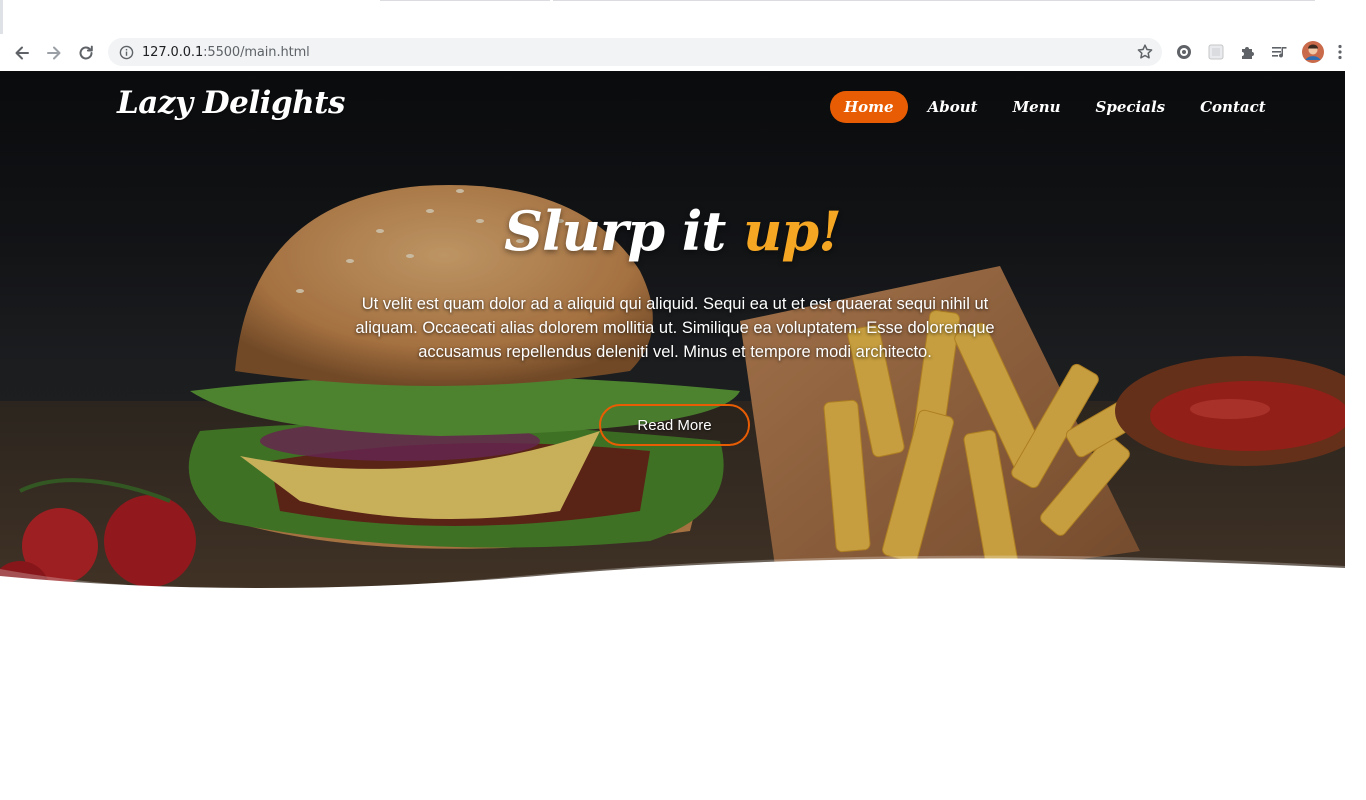  What do you see at coordinates (1131, 107) in the screenshot?
I see `nav-specials: Specials` at bounding box center [1131, 107].